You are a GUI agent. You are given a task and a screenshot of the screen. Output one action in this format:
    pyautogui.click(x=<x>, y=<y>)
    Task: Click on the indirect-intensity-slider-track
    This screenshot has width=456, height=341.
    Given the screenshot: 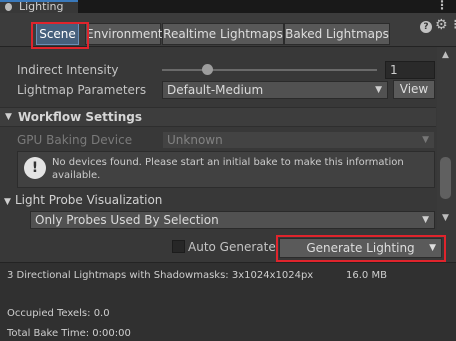 What is the action you would take?
    pyautogui.click(x=269, y=70)
    